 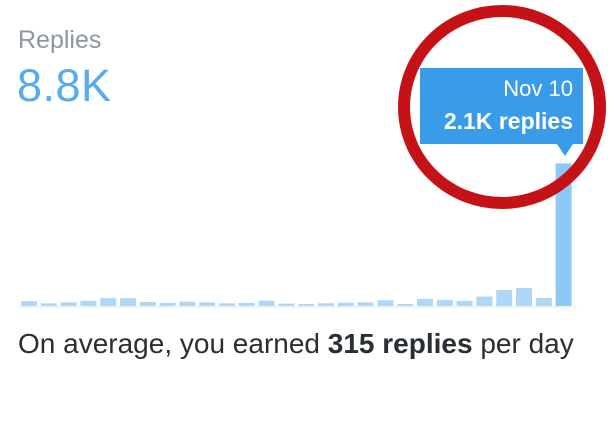 I want to click on summary-prefix: On average, you earned, so click(x=173, y=343).